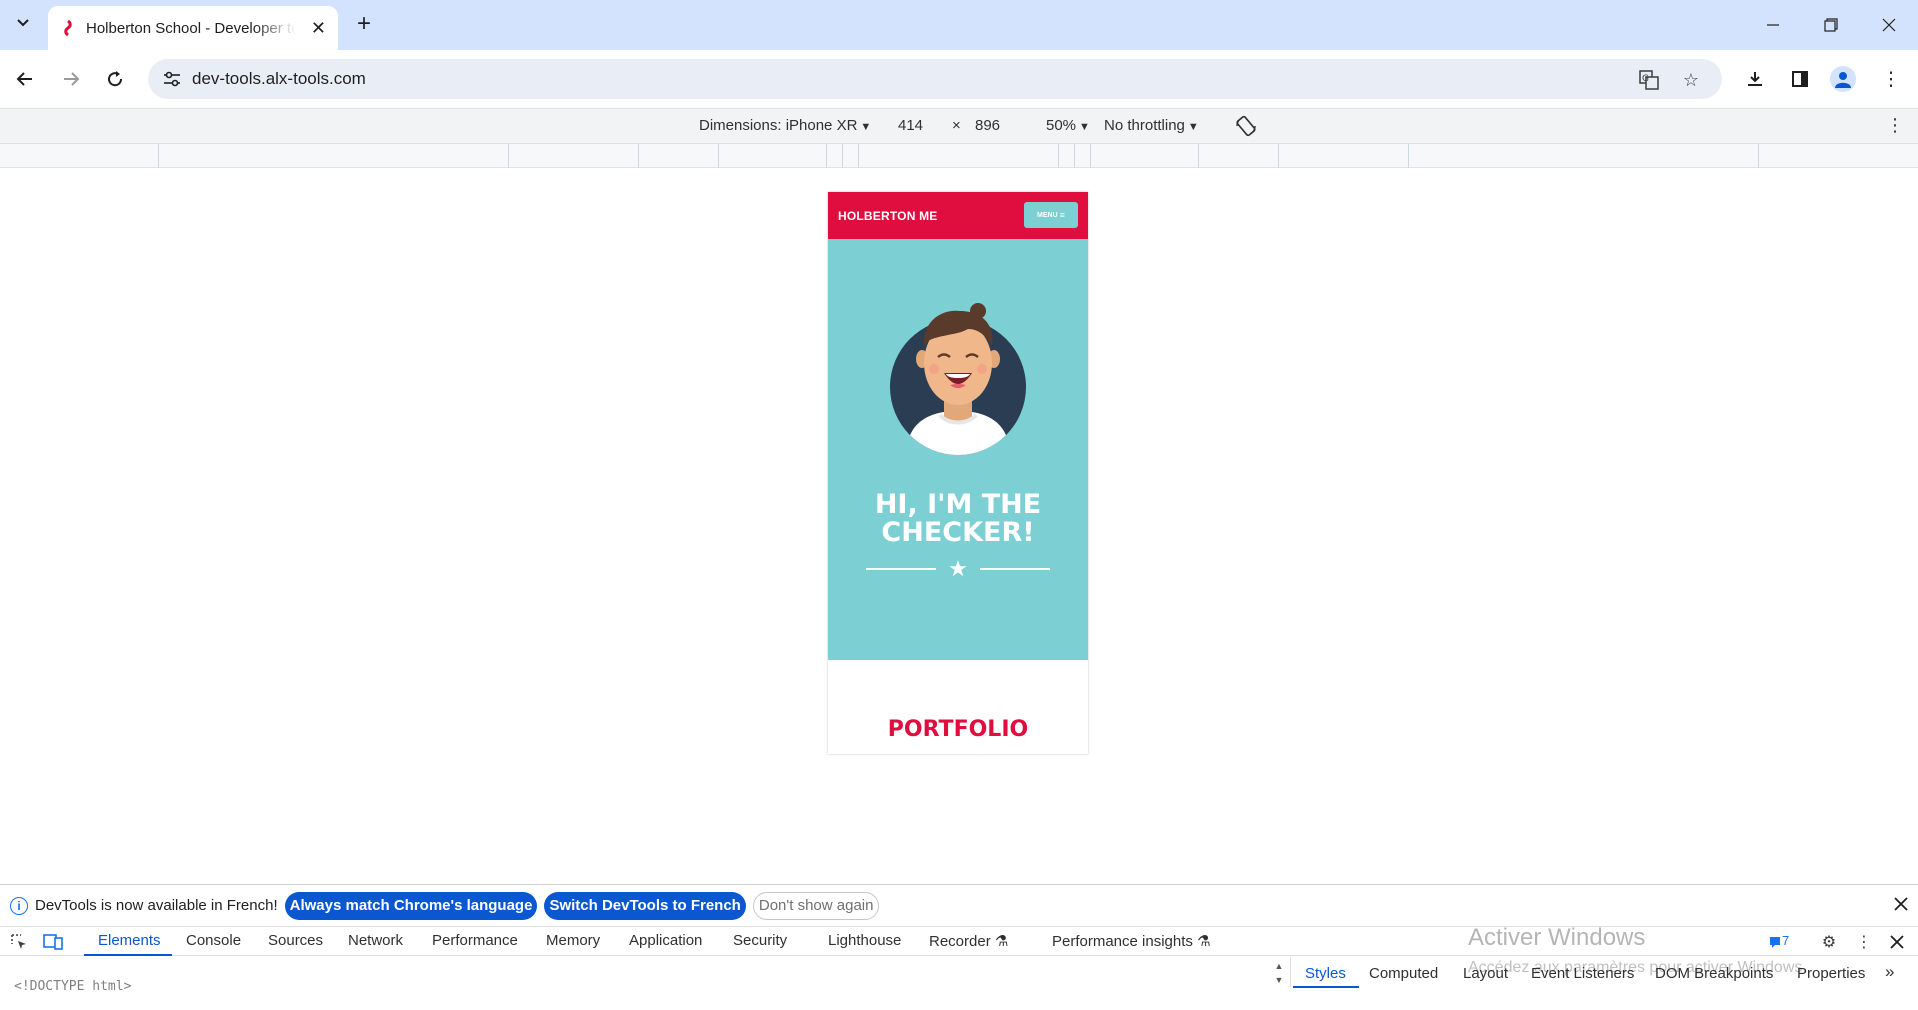  I want to click on match-language-button: Always match Chrome's language, so click(411, 905).